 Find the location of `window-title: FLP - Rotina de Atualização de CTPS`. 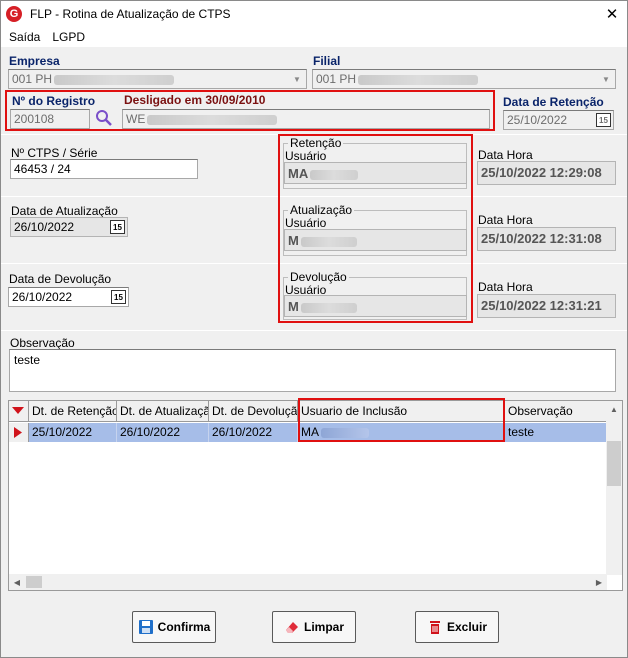

window-title: FLP - Rotina de Atualização de CTPS is located at coordinates (130, 14).